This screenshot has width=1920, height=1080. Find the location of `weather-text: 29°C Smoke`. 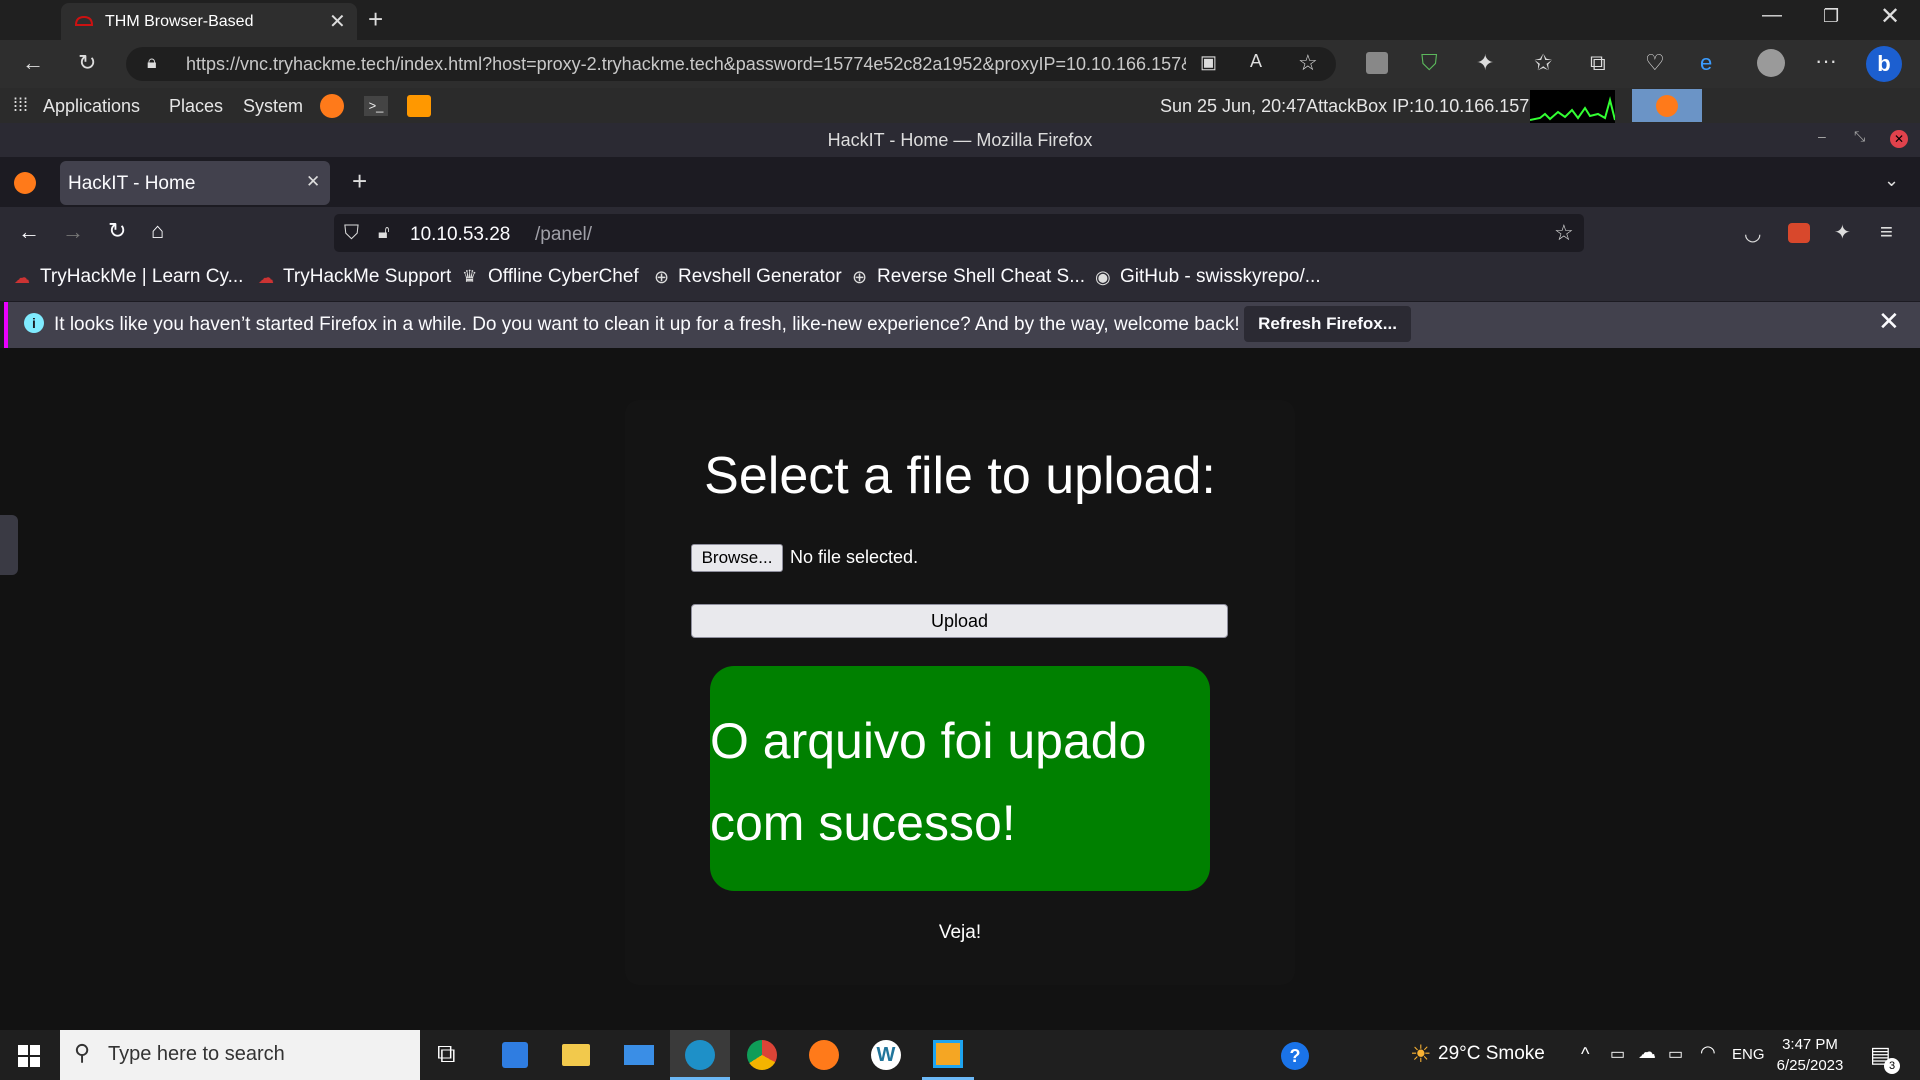

weather-text: 29°C Smoke is located at coordinates (1491, 1054).